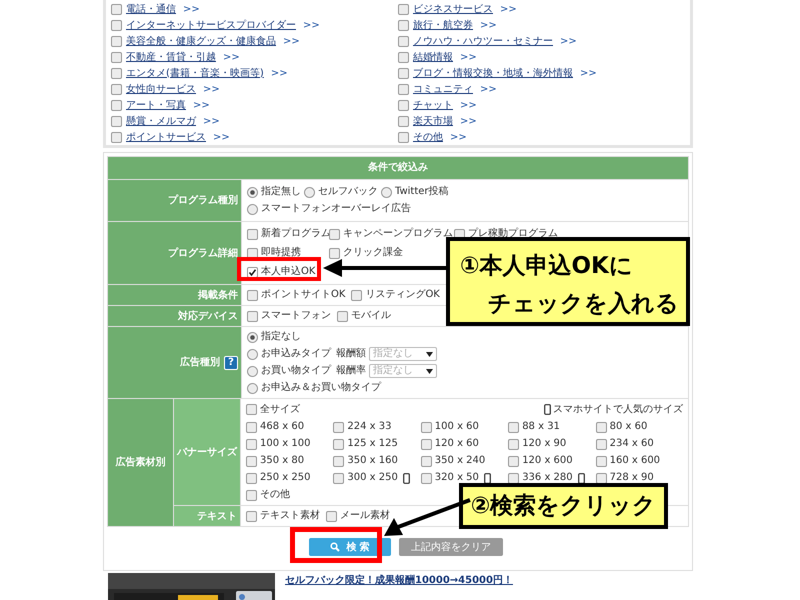 Image resolution: width=800 pixels, height=600 pixels. What do you see at coordinates (433, 57) in the screenshot?
I see `category-link: 結婚情報` at bounding box center [433, 57].